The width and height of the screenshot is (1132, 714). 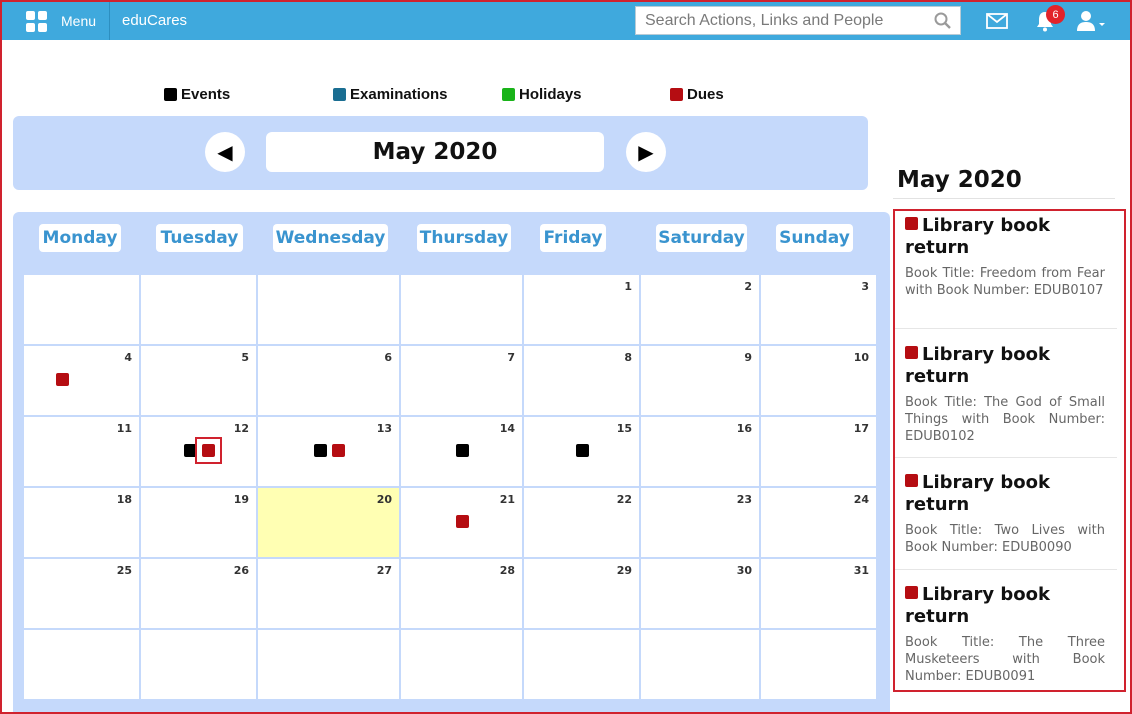 What do you see at coordinates (997, 21) in the screenshot?
I see `mail-icon` at bounding box center [997, 21].